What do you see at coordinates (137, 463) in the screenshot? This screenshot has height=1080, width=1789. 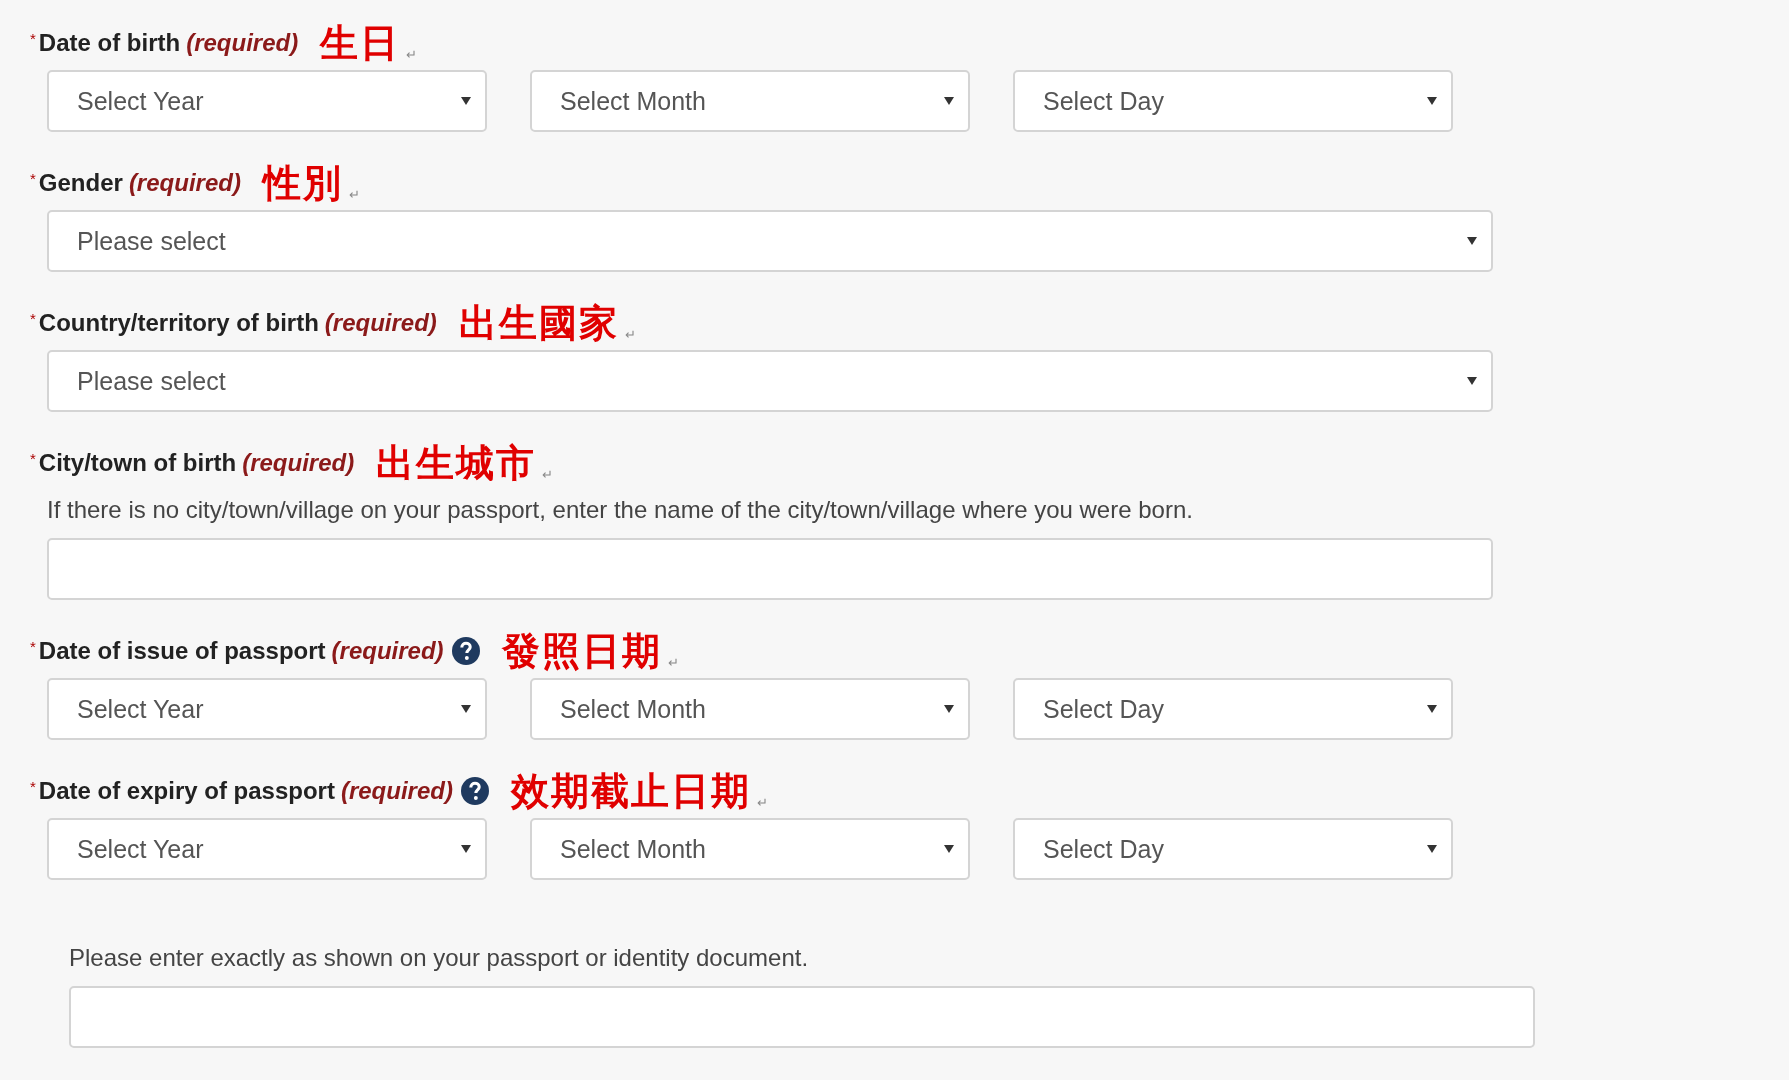 I see `field-label: City/town of birth` at bounding box center [137, 463].